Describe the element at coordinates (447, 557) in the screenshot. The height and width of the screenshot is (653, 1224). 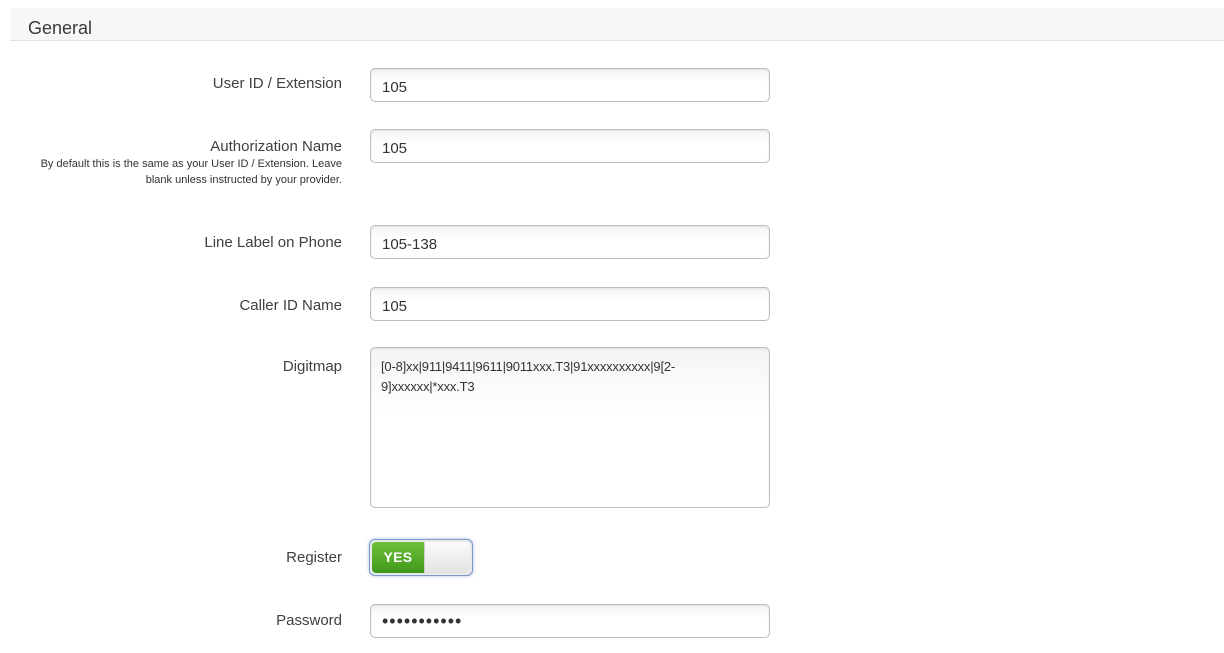
I see `register-toggle-knob` at that location.